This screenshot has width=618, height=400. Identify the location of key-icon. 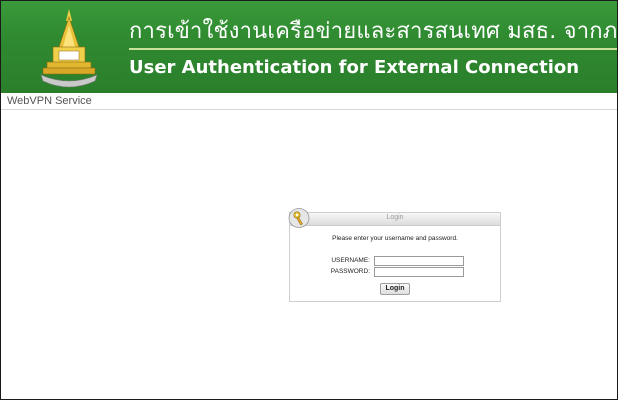
(299, 218).